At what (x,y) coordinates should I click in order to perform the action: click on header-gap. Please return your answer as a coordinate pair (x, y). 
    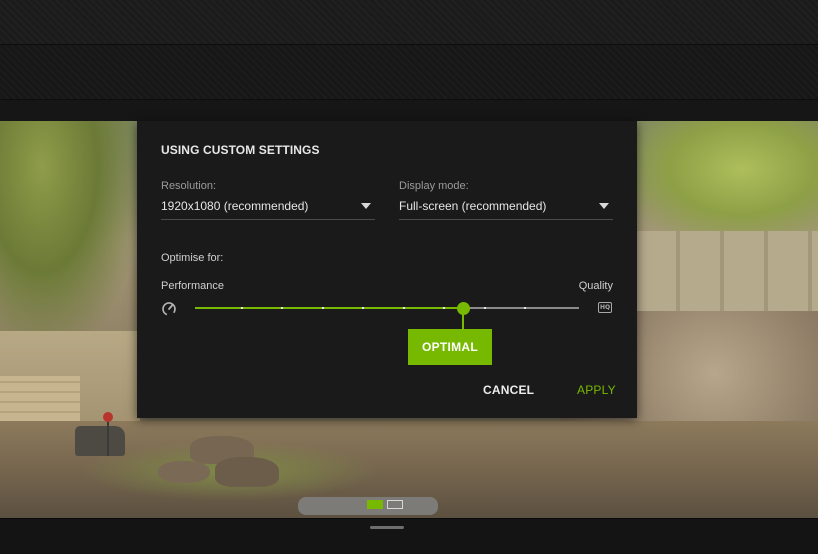
    Looking at the image, I should click on (409, 110).